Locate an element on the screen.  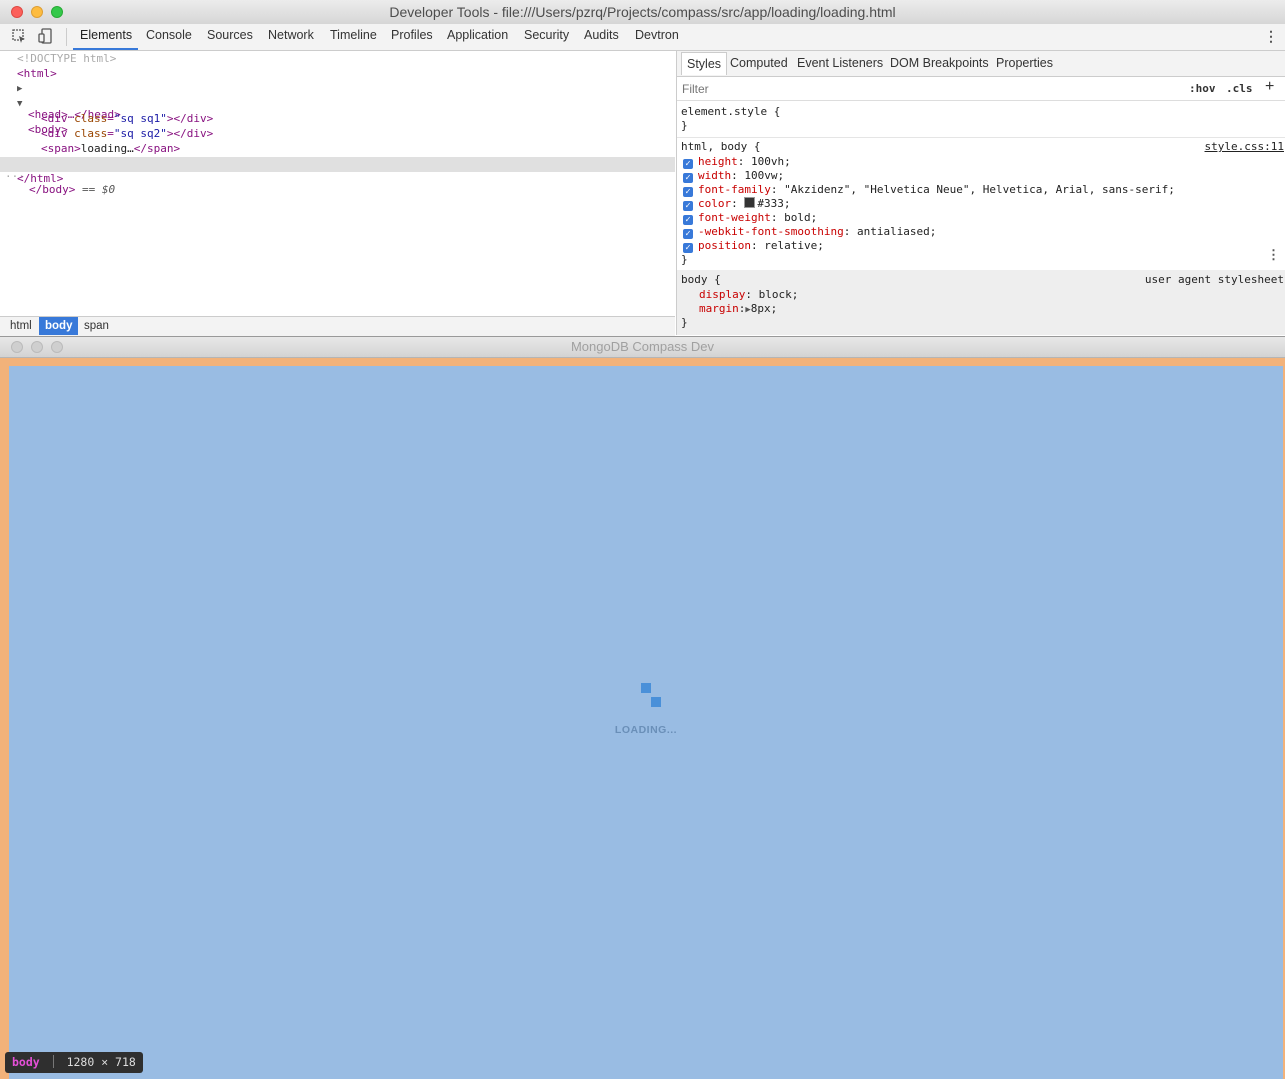
tab-dom-breakpoints: DOM Breakpoints is located at coordinates (939, 63).